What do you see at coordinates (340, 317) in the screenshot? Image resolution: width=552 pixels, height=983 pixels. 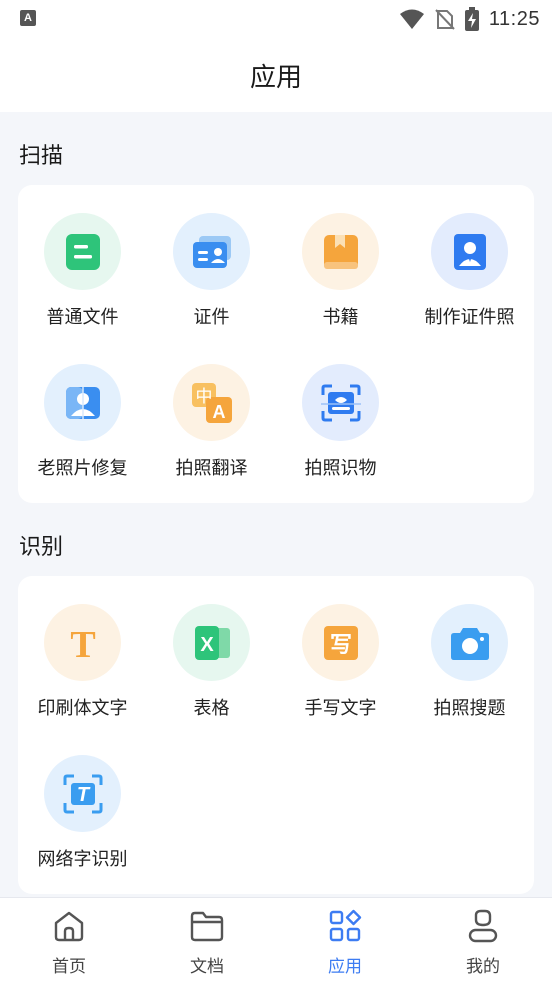 I see `app-label: 书籍` at bounding box center [340, 317].